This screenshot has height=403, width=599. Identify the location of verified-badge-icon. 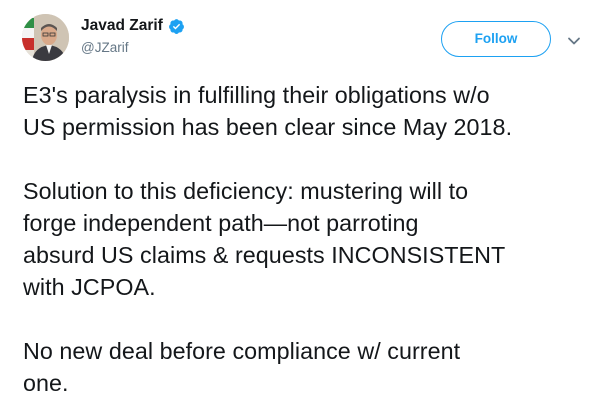
(176, 26).